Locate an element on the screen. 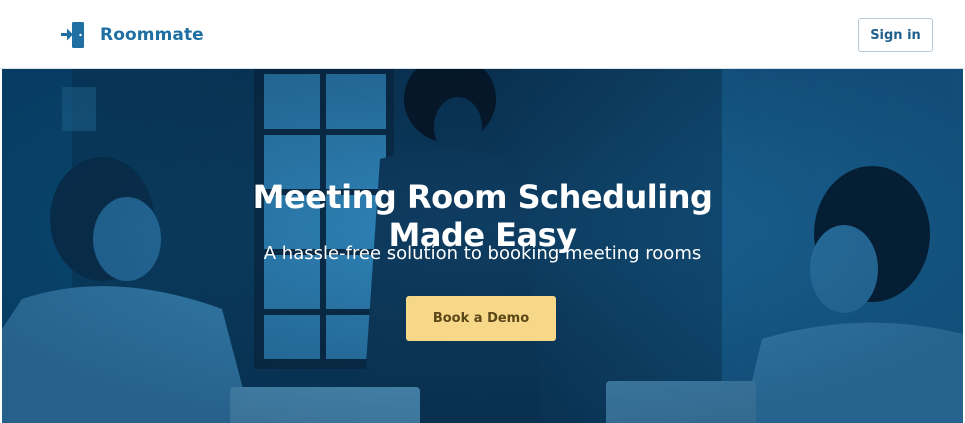 Image resolution: width=965 pixels, height=423 pixels. brand-logo-link: Roommate is located at coordinates (131, 35).